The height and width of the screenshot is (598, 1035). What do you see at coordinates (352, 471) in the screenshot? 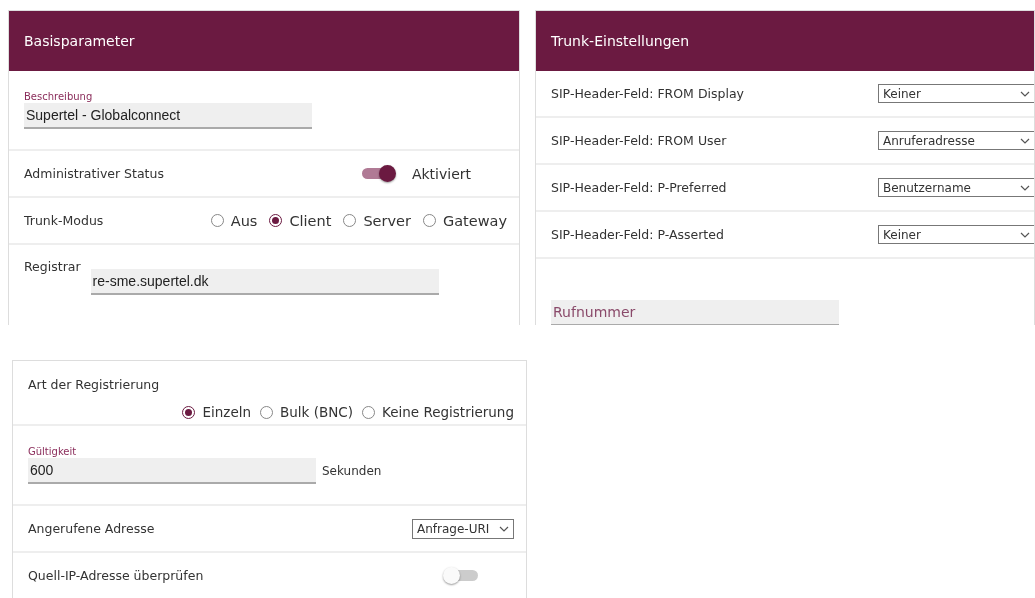
I see `unit-label: Sekunden` at bounding box center [352, 471].